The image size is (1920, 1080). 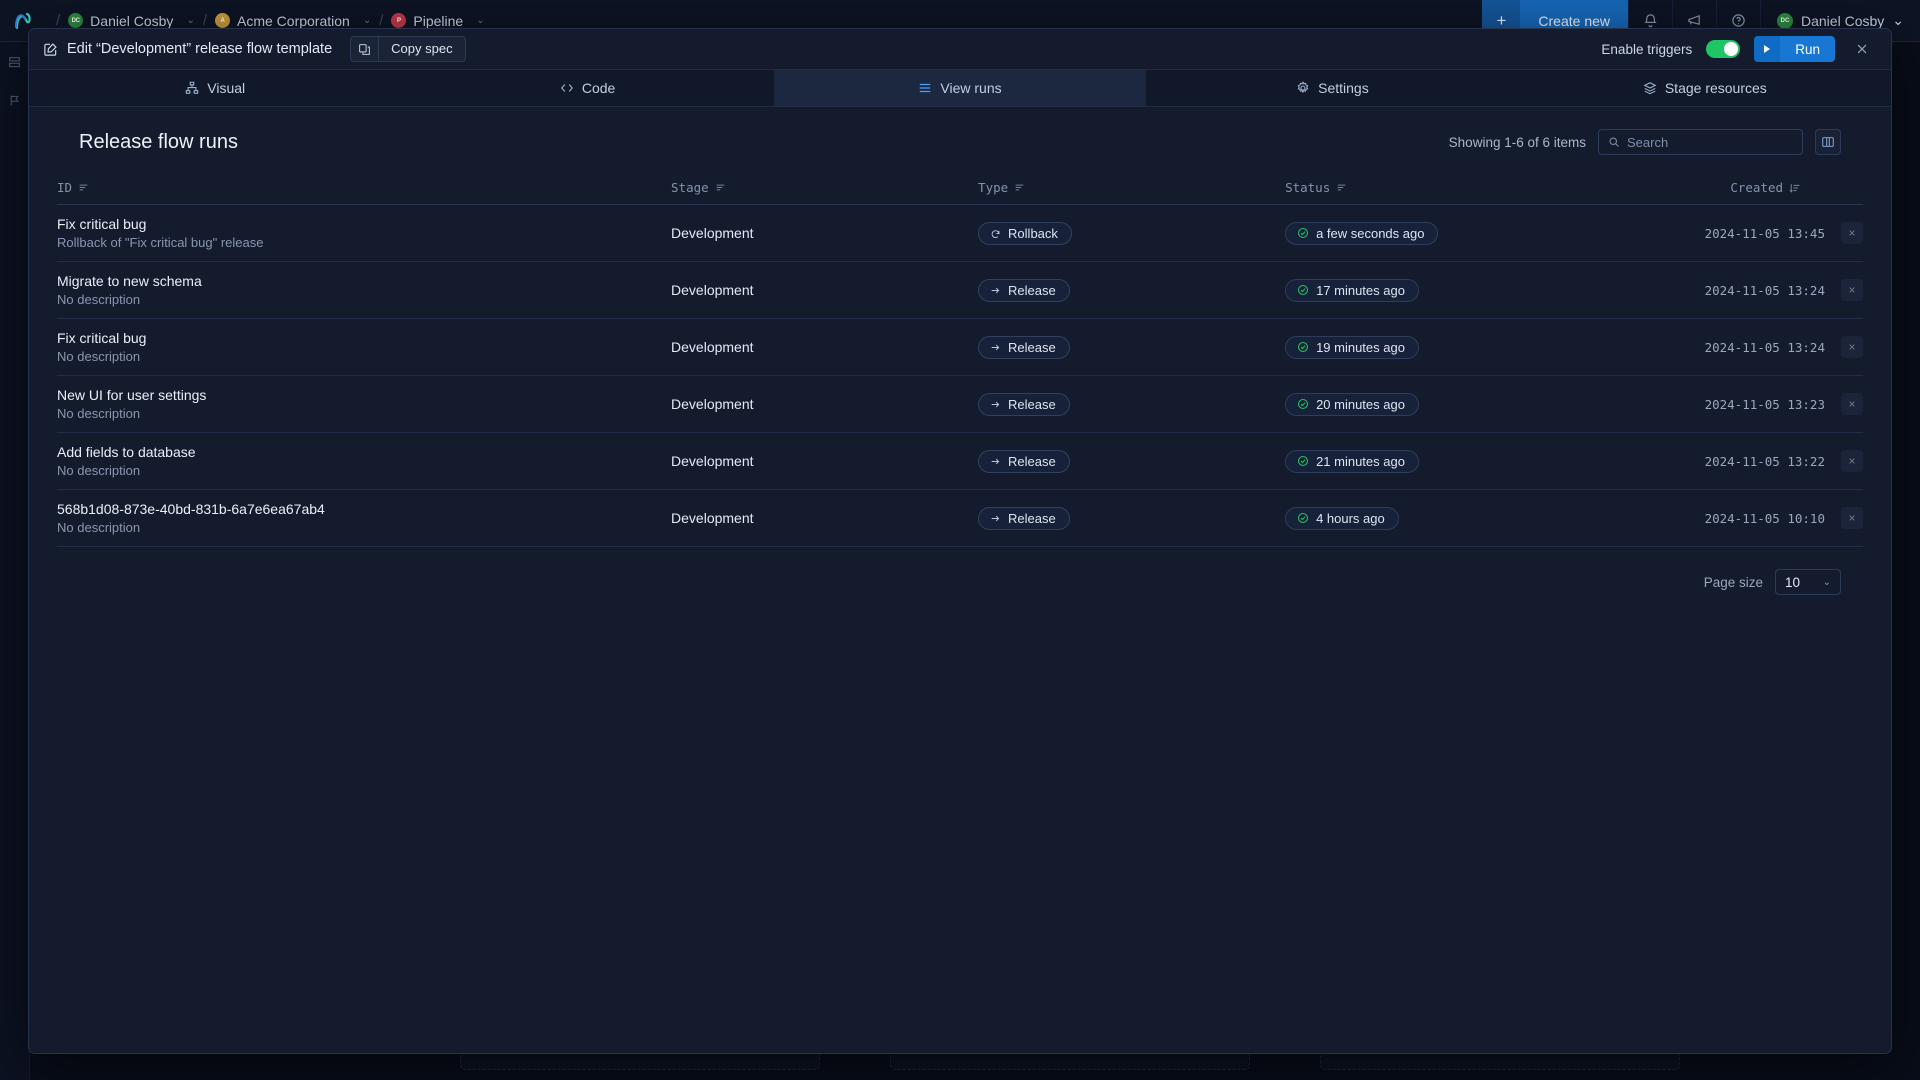 I want to click on tab-settings: Settings, so click(x=1332, y=88).